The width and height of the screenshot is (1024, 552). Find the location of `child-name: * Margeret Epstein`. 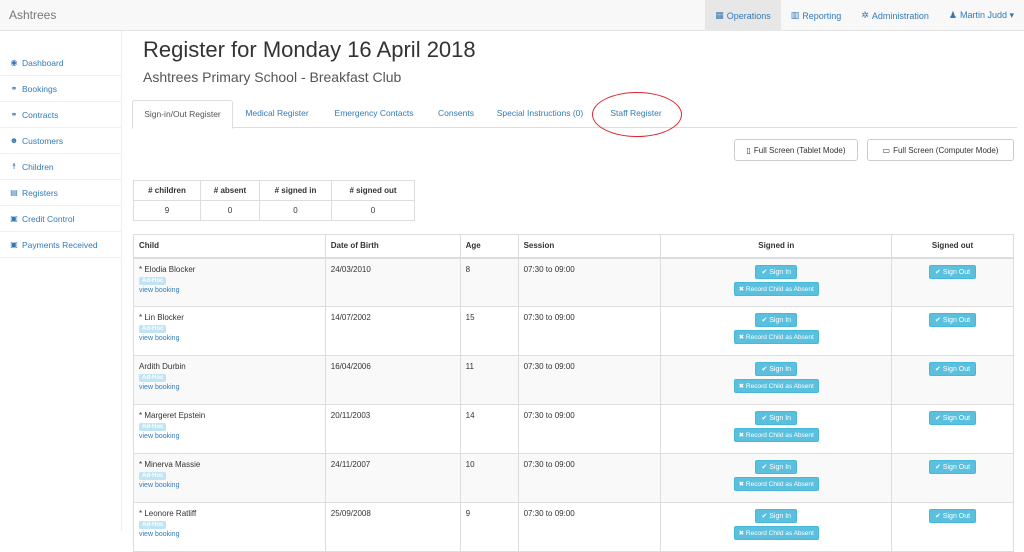

child-name: * Margeret Epstein is located at coordinates (172, 415).